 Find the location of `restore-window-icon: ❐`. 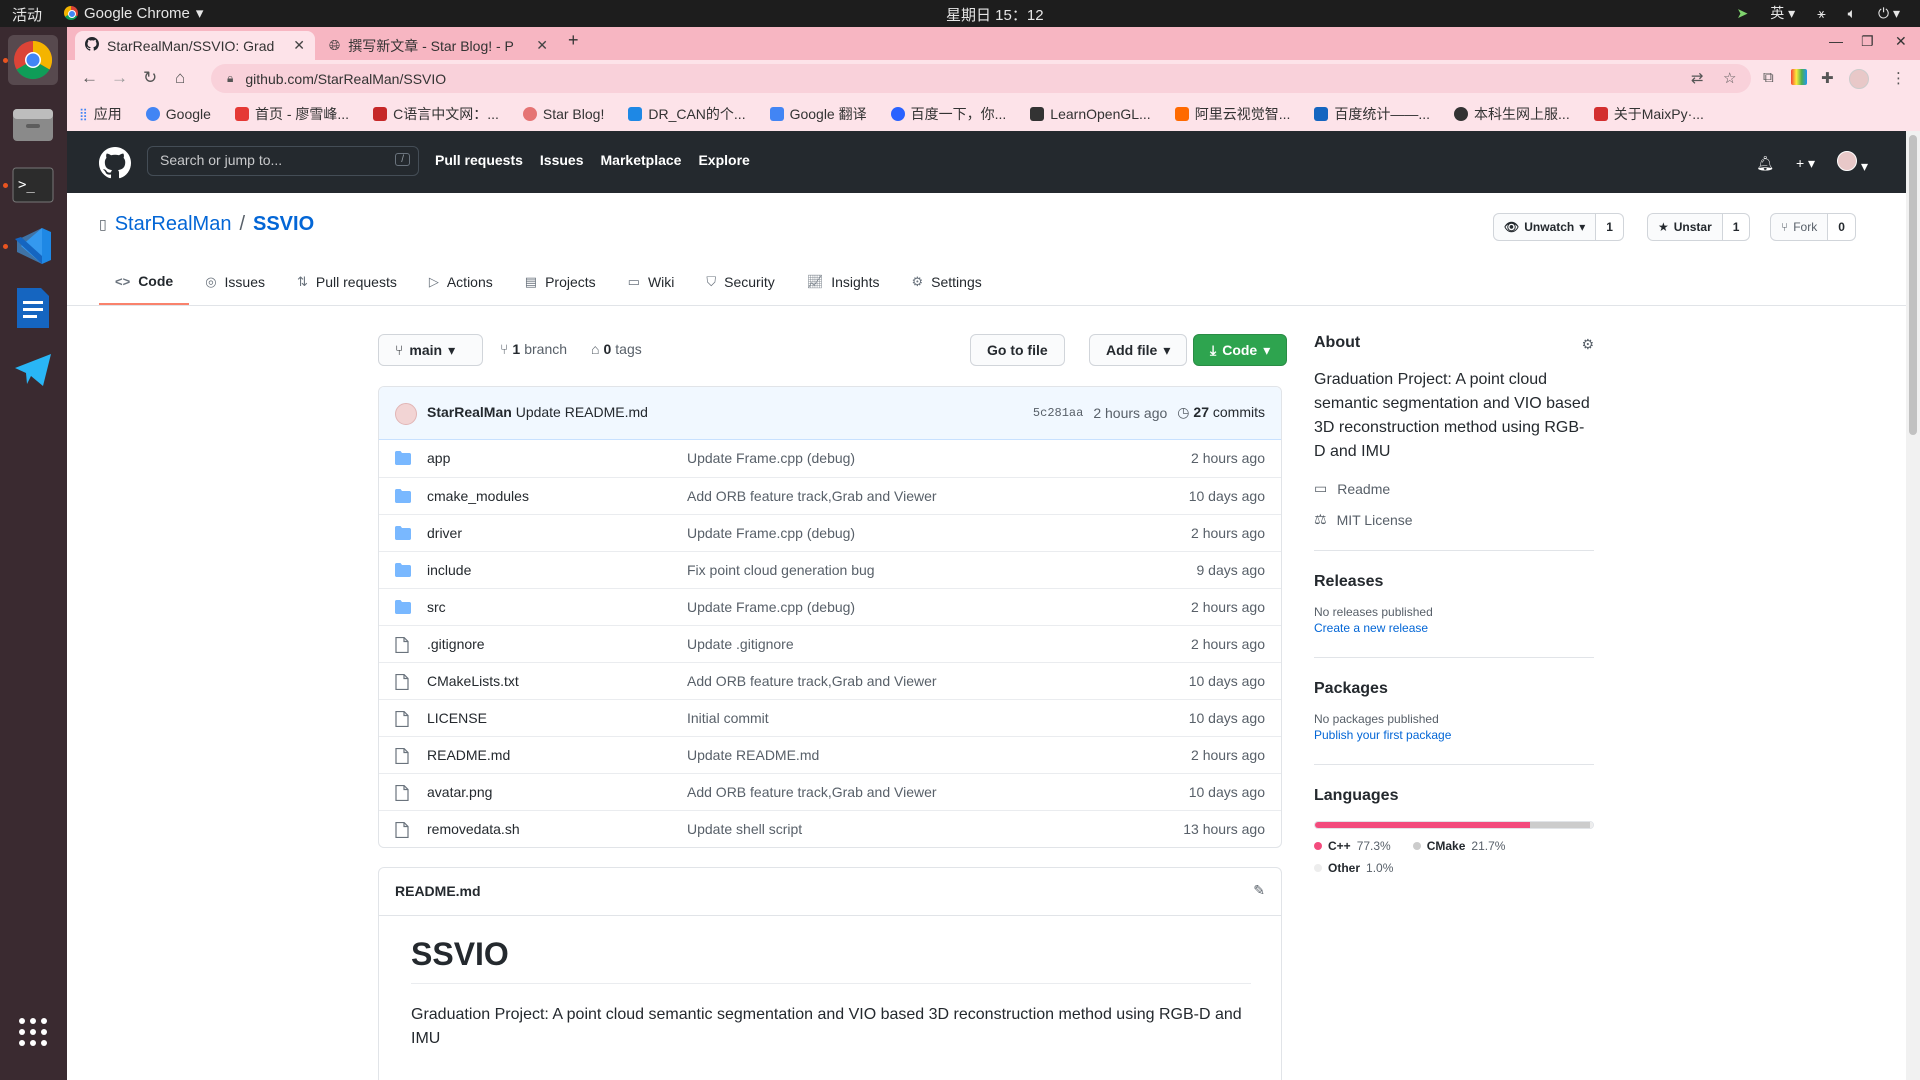

restore-window-icon: ❐ is located at coordinates (1867, 41).